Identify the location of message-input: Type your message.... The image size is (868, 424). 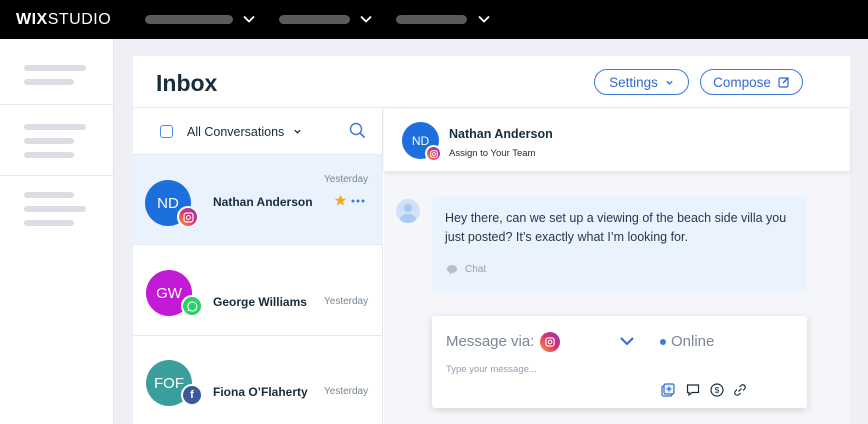
(491, 369).